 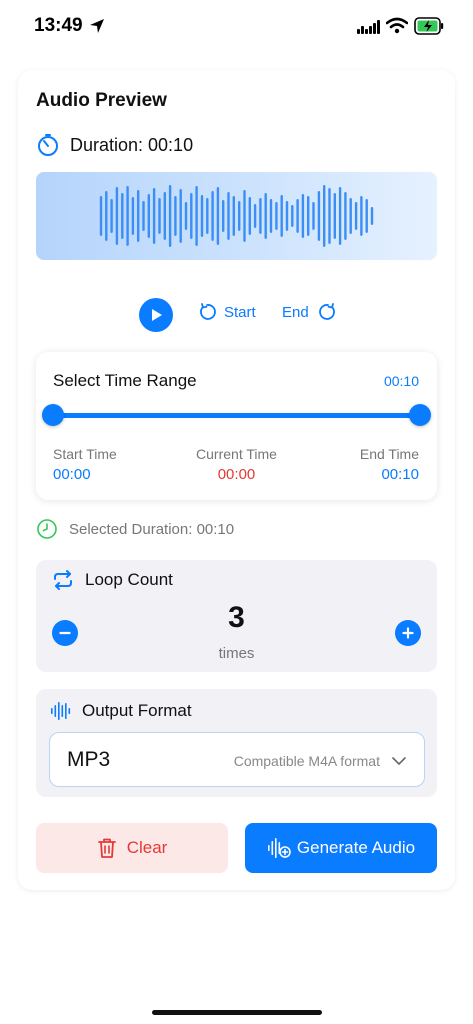 What do you see at coordinates (132, 144) in the screenshot?
I see `duration-label: Duration: 00:10` at bounding box center [132, 144].